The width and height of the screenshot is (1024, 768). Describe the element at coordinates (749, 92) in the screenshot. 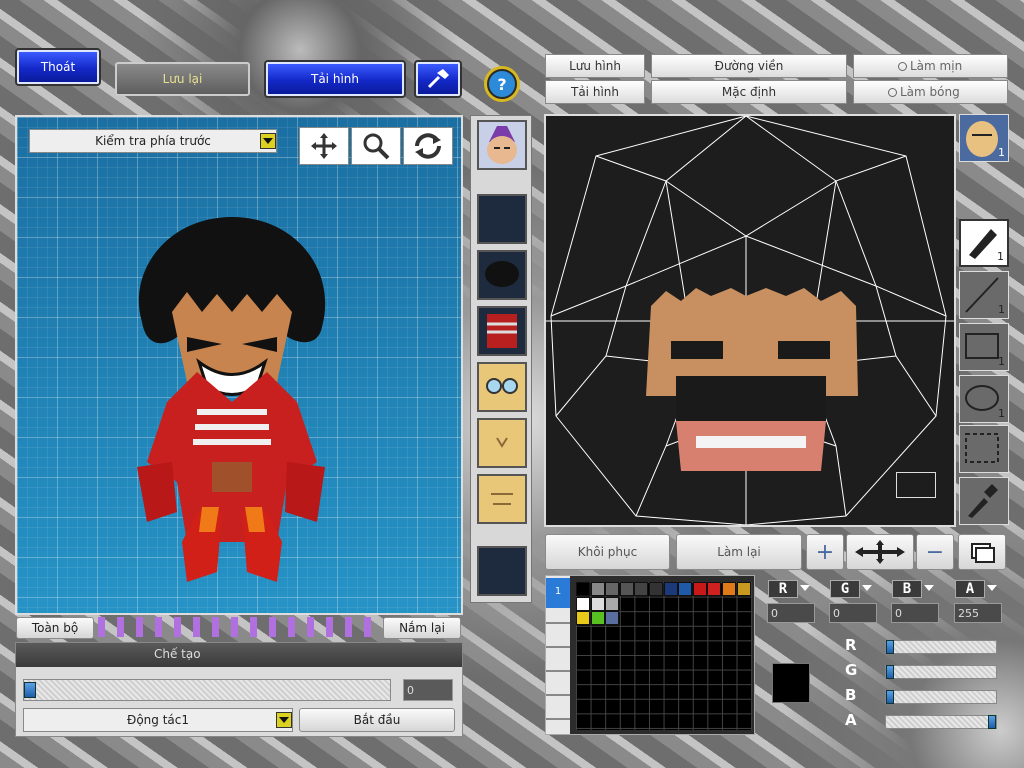

I see `default-button: Mặc định` at that location.